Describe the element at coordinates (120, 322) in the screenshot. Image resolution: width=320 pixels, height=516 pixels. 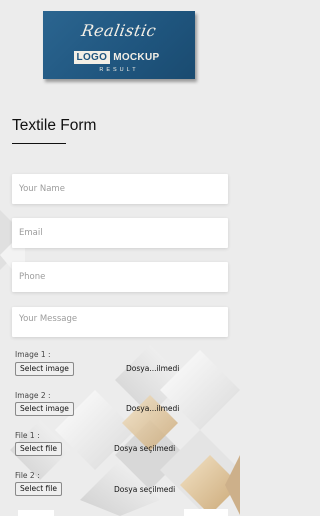
I see `message-textarea` at that location.